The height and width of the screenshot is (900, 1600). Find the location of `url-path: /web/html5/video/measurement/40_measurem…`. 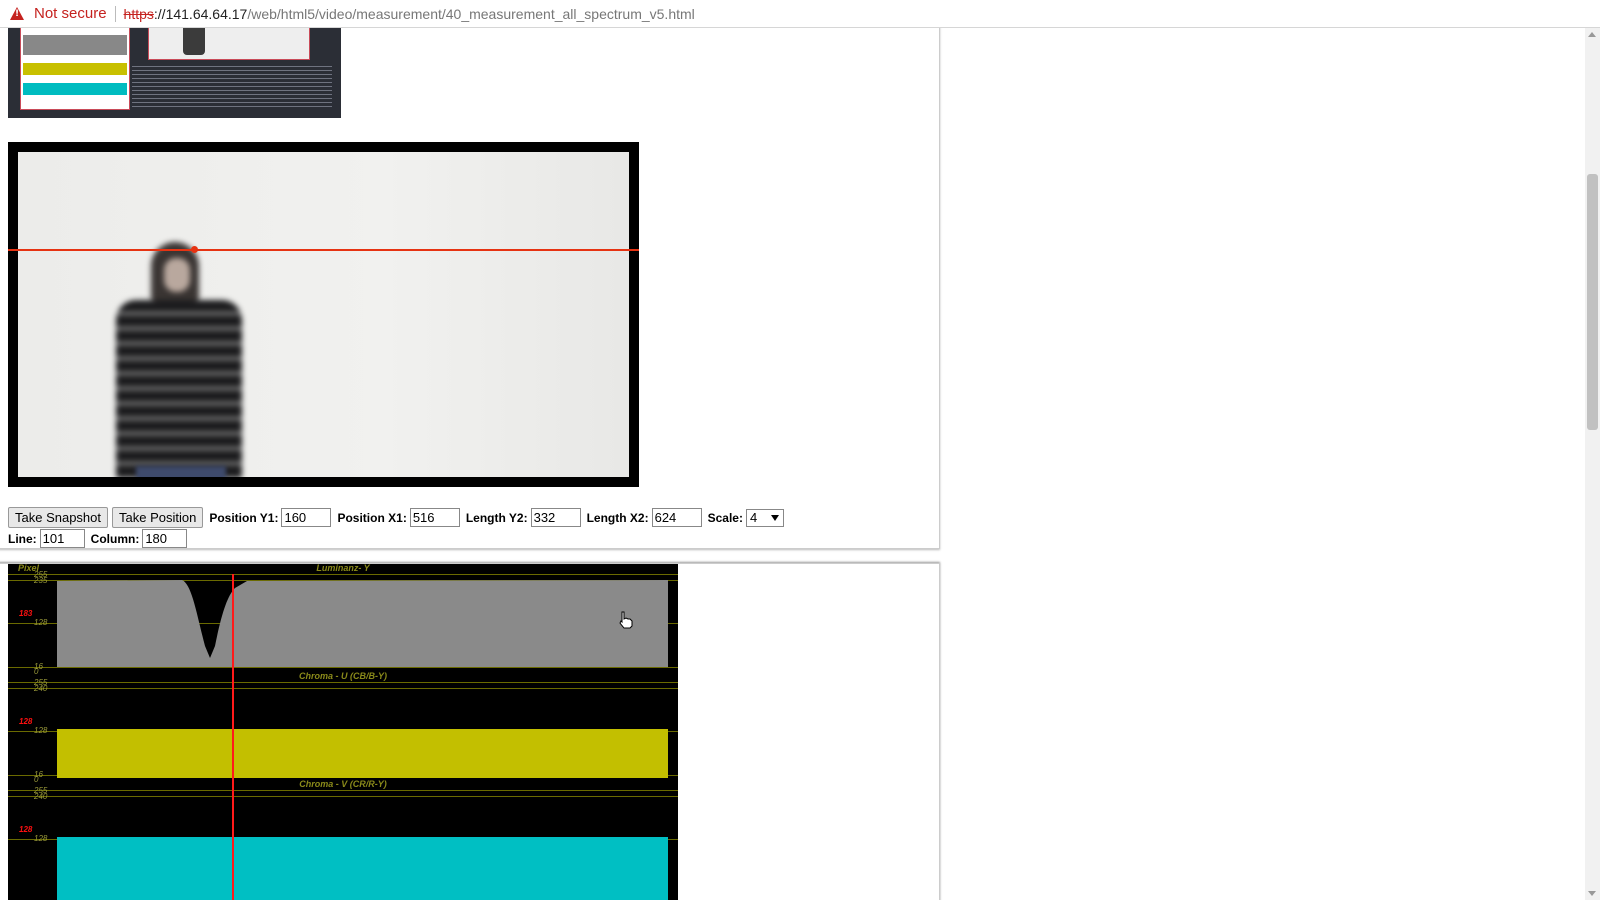

url-path: /web/html5/video/measurement/40_measurem… is located at coordinates (471, 13).